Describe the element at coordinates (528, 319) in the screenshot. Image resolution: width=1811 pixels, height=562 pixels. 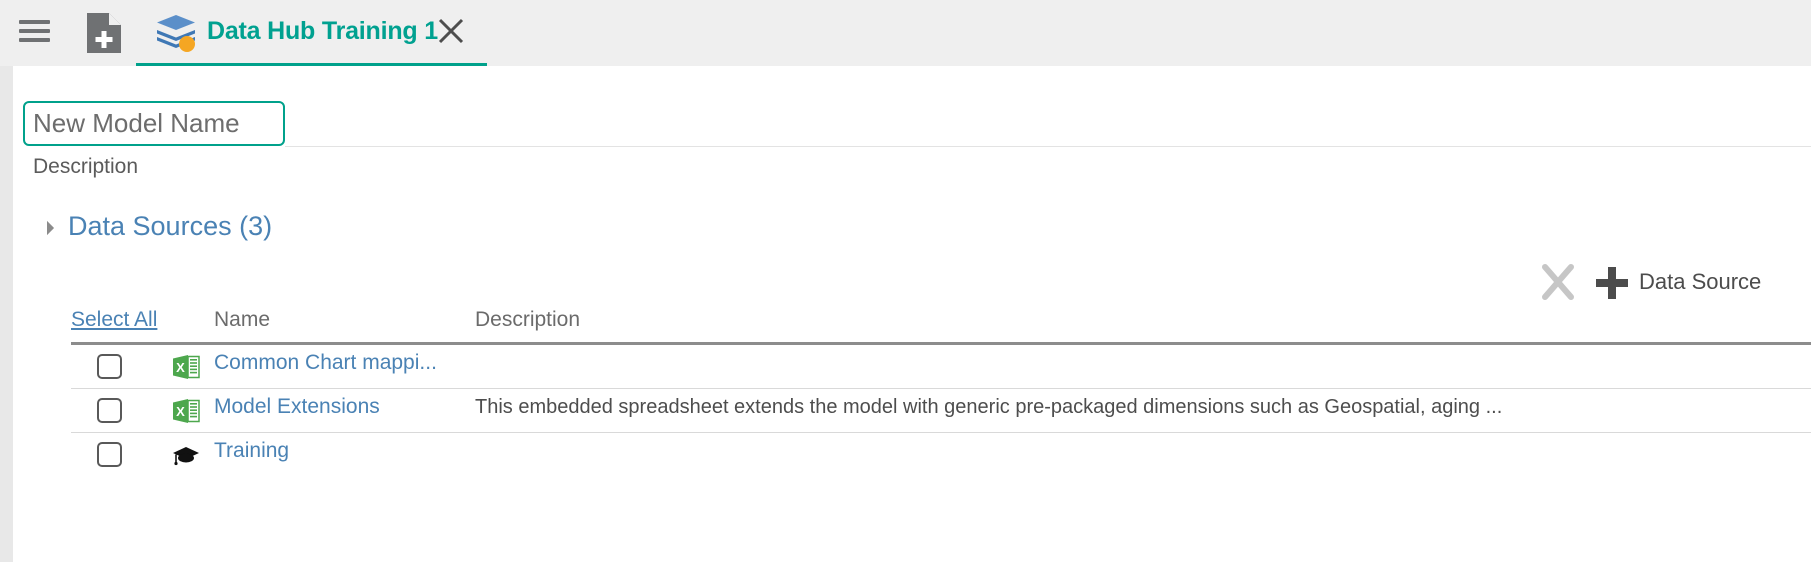
I see `column-header-description: Description` at that location.